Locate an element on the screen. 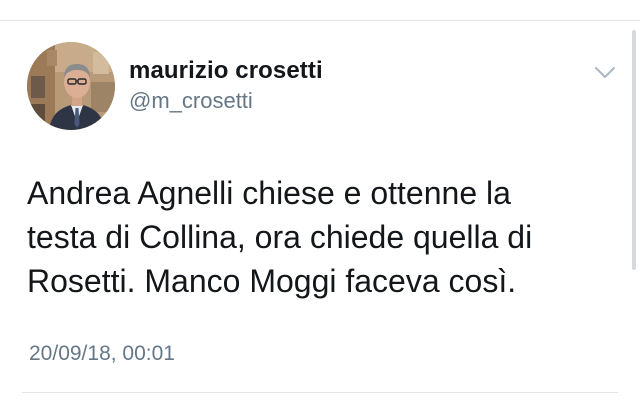 Image resolution: width=640 pixels, height=404 pixels. tweet-text-line: Andrea Agnelli chiese e ottenne la is located at coordinates (269, 193).